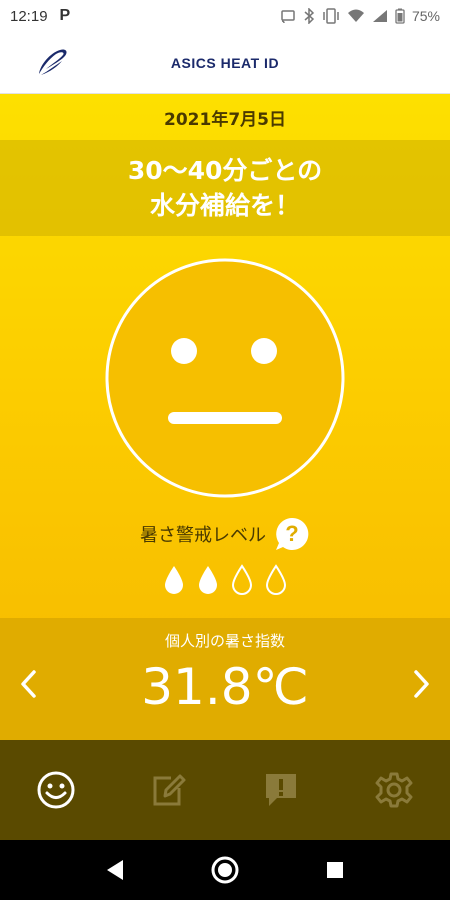 This screenshot has height=900, width=450. Describe the element at coordinates (355, 15) in the screenshot. I see `wifi-icon` at that location.